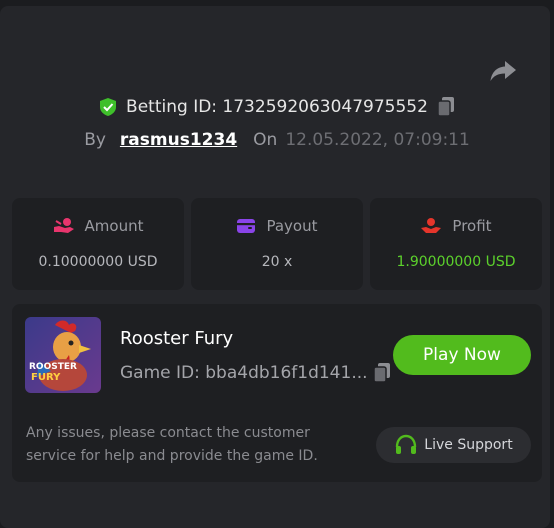 This screenshot has height=528, width=554. I want to click on stat-value: 20 x, so click(277, 262).